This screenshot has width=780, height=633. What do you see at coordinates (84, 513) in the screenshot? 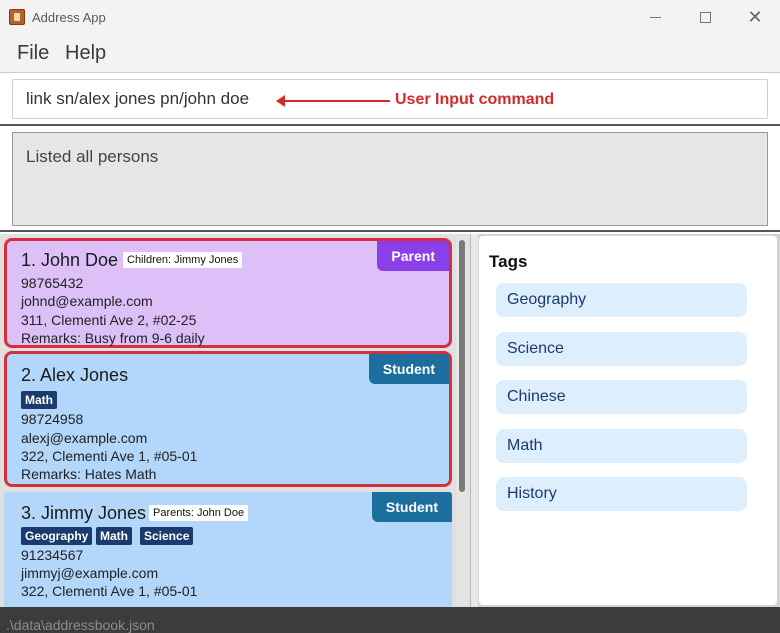
I see `person-name: 3. Jimmy Jones` at bounding box center [84, 513].